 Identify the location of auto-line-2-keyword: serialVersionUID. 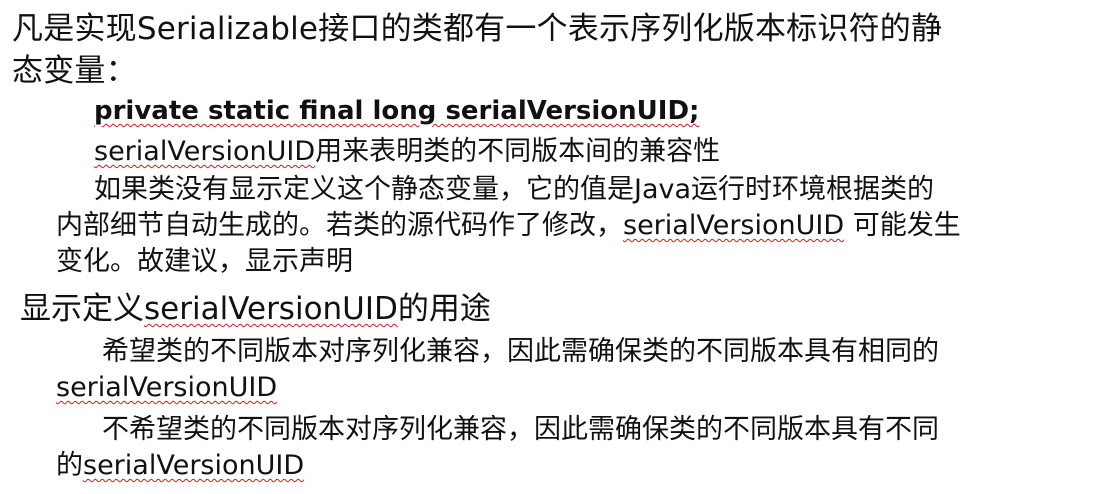
(734, 225).